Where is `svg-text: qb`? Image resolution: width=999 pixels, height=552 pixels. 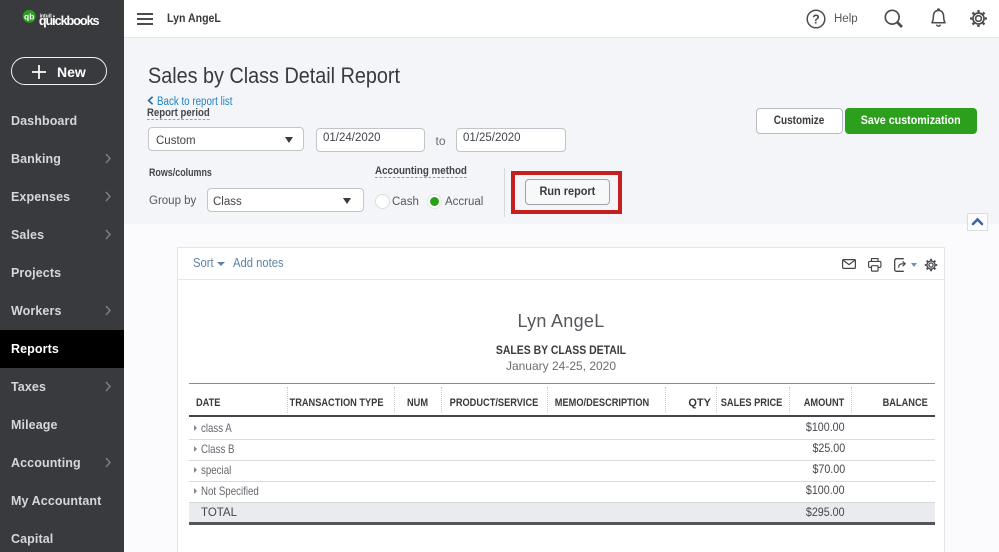
svg-text: qb is located at coordinates (29, 16).